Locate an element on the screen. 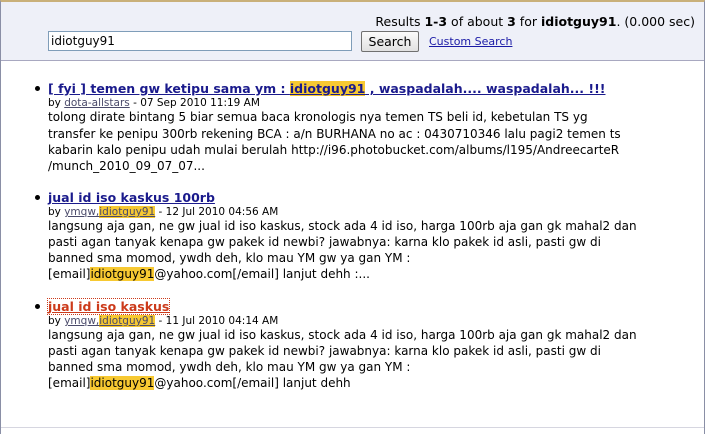 The width and height of the screenshot is (705, 434). summary-mid: of about is located at coordinates (477, 21).